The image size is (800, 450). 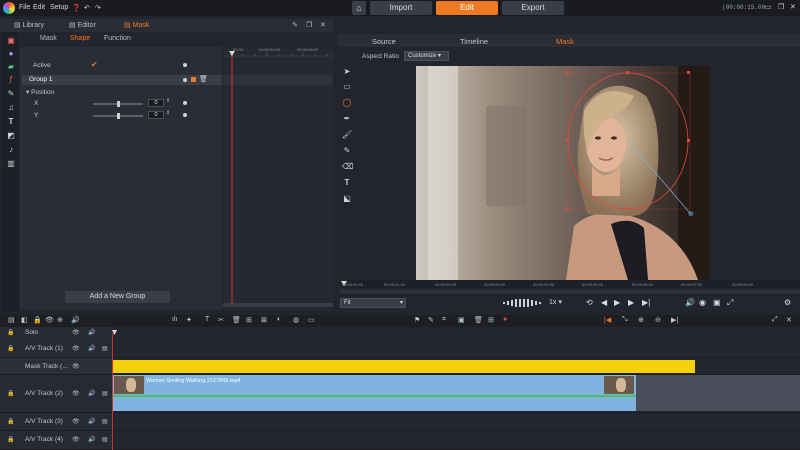 What do you see at coordinates (555, 302) in the screenshot?
I see `speed-select: 1x ▾` at bounding box center [555, 302].